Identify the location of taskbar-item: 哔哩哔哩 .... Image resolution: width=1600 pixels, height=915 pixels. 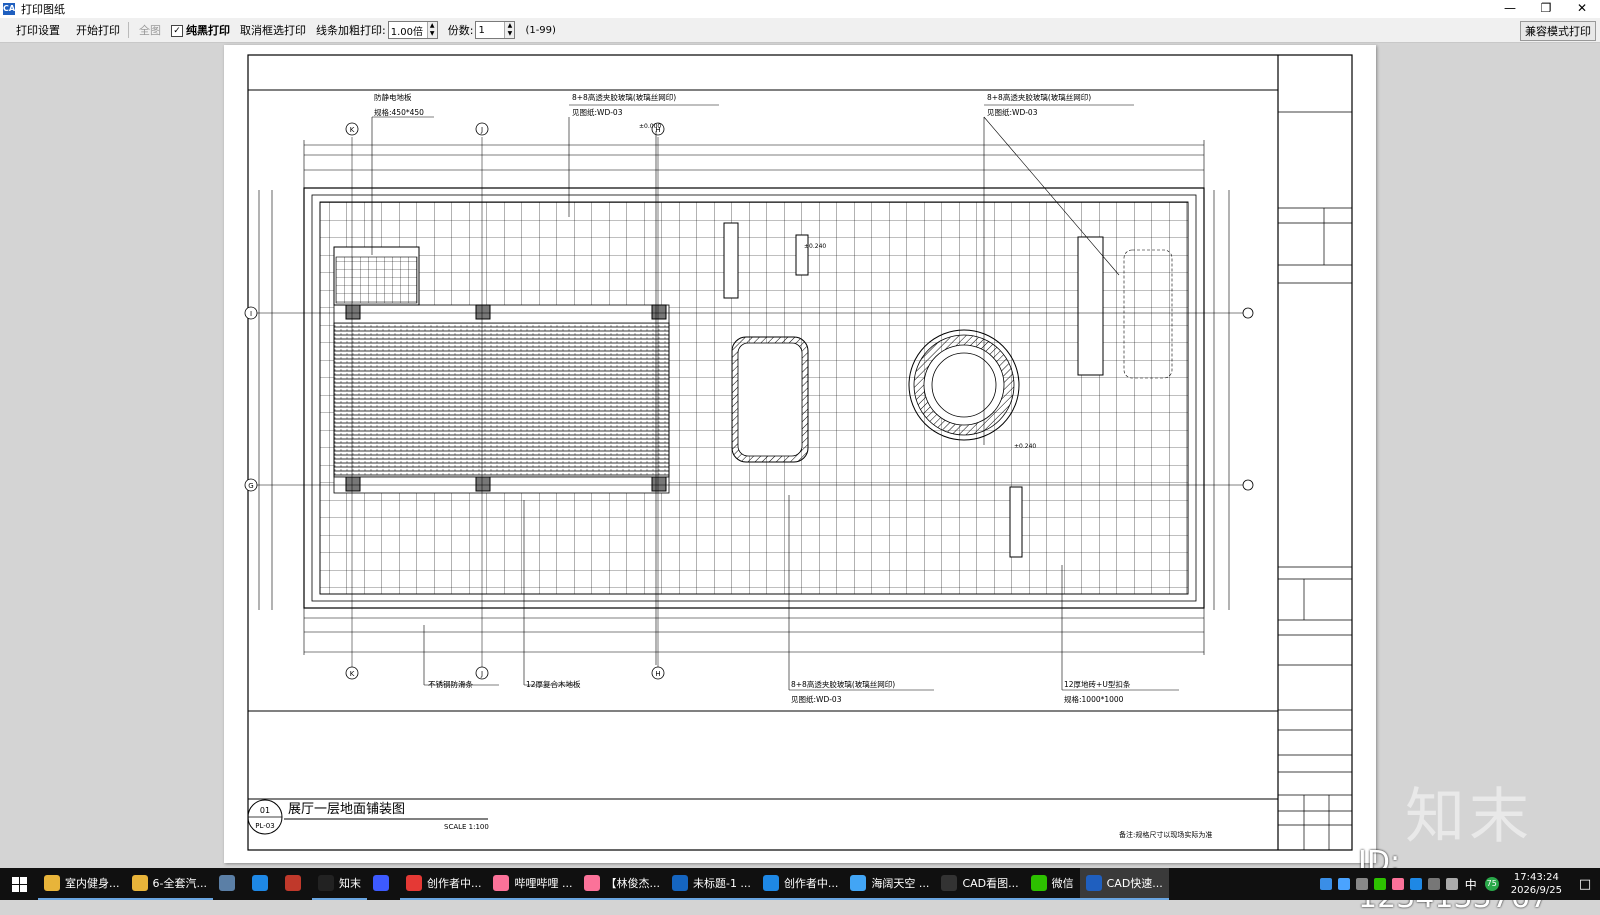
(533, 884).